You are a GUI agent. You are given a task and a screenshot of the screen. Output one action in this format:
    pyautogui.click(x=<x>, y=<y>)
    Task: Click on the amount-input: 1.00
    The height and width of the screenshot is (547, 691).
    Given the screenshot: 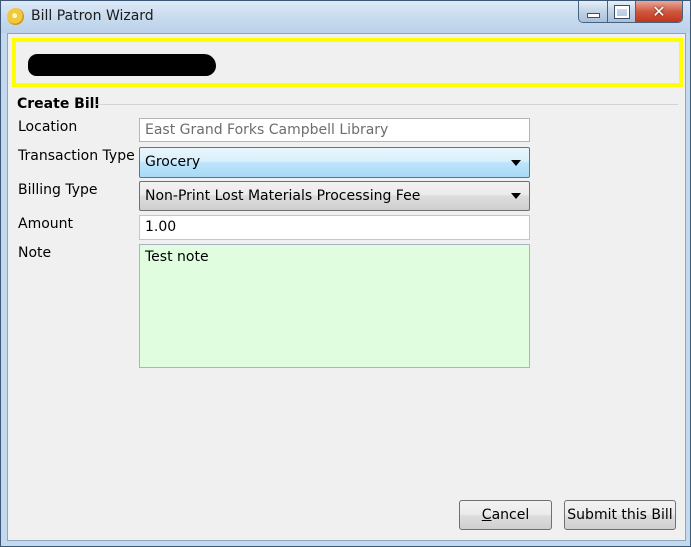 What is the action you would take?
    pyautogui.click(x=334, y=227)
    